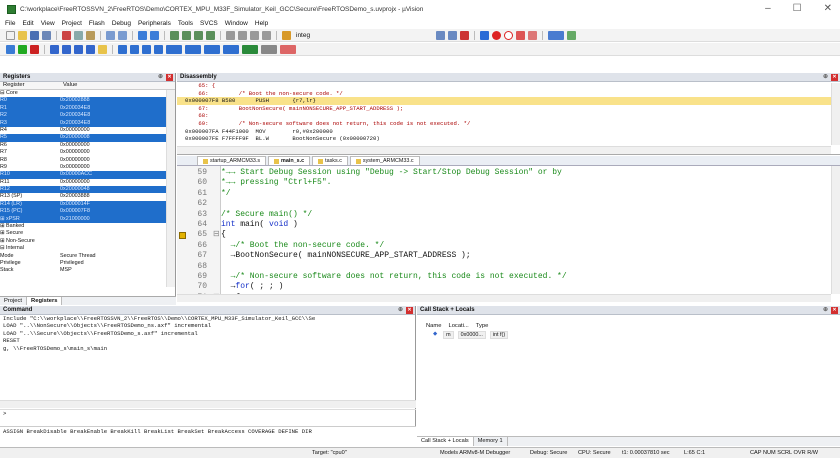 This screenshot has width=840, height=459. Describe the element at coordinates (441, 35) in the screenshot. I see `find-icon` at that location.